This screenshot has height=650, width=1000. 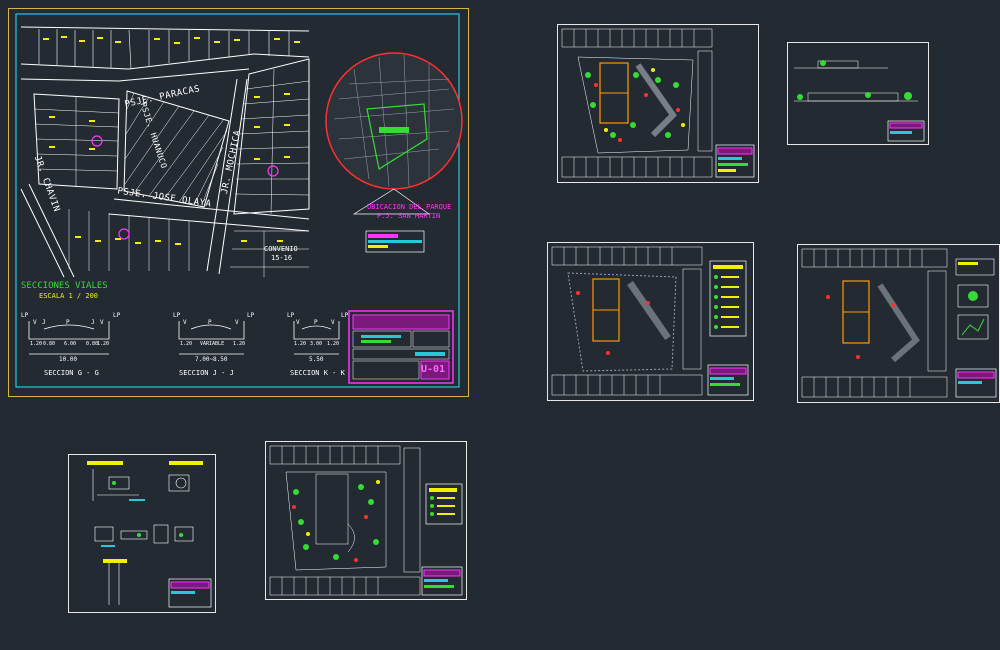 What do you see at coordinates (237, 322) in the screenshot?
I see `section-j-letter-v-right: V` at bounding box center [237, 322].